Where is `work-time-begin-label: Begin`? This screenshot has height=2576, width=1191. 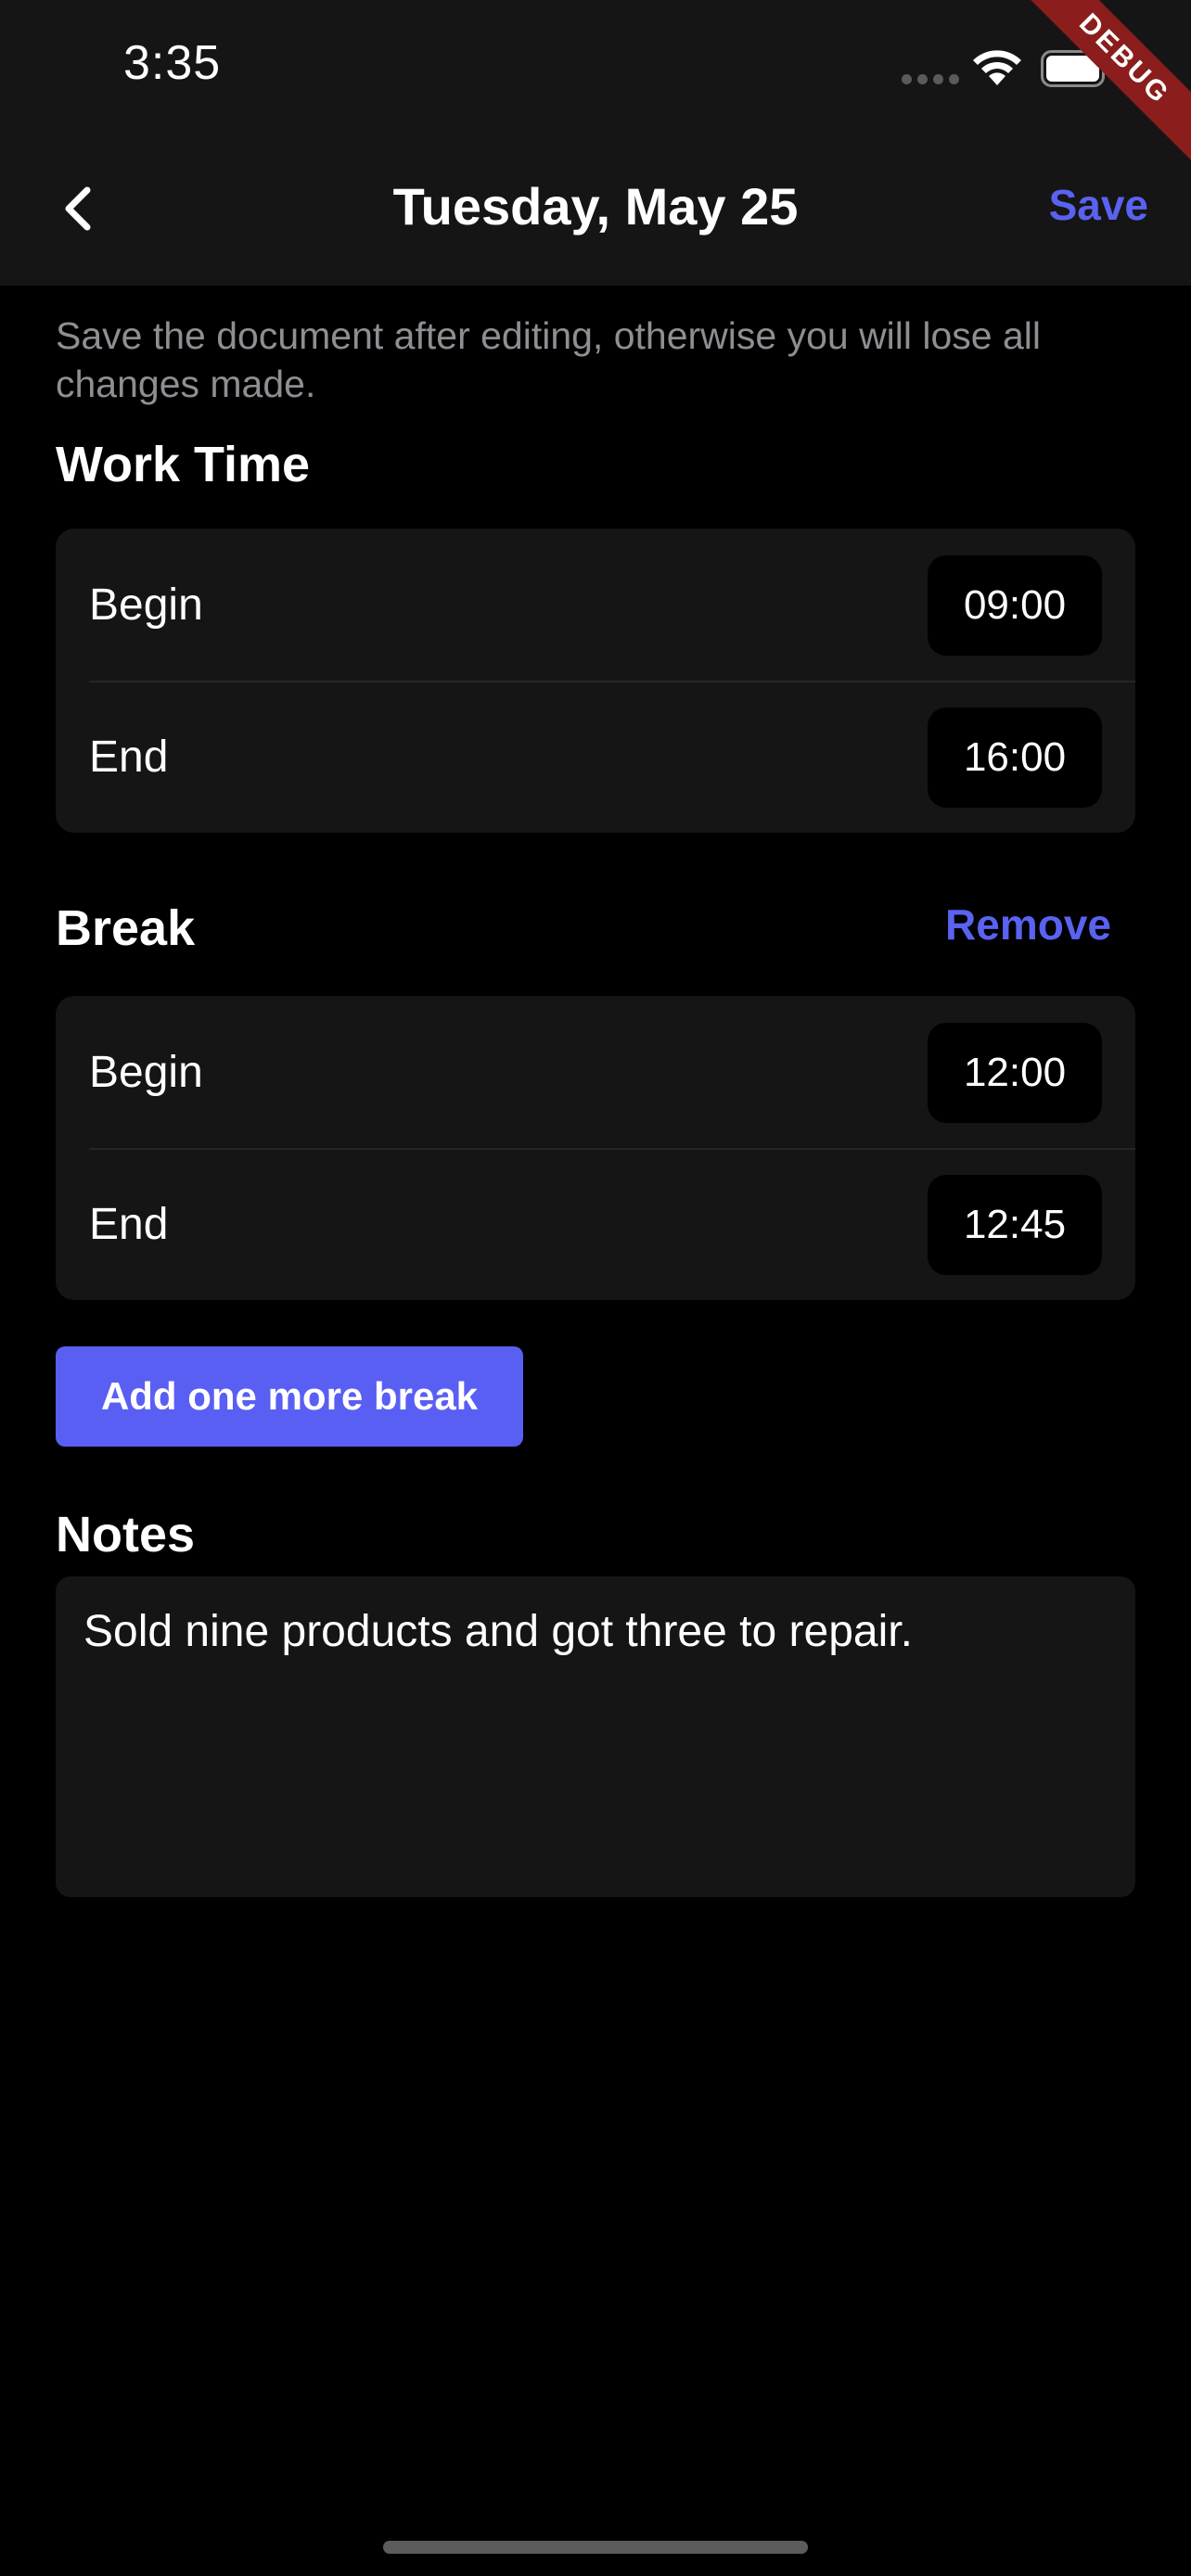 work-time-begin-label: Begin is located at coordinates (146, 605).